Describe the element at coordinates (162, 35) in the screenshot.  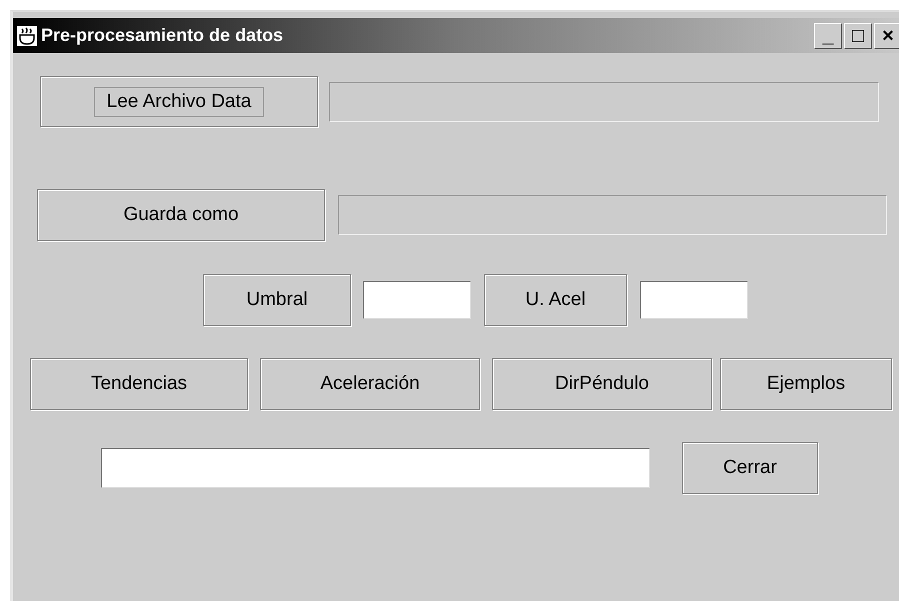
I see `window-title: Pre-procesamiento de datos` at that location.